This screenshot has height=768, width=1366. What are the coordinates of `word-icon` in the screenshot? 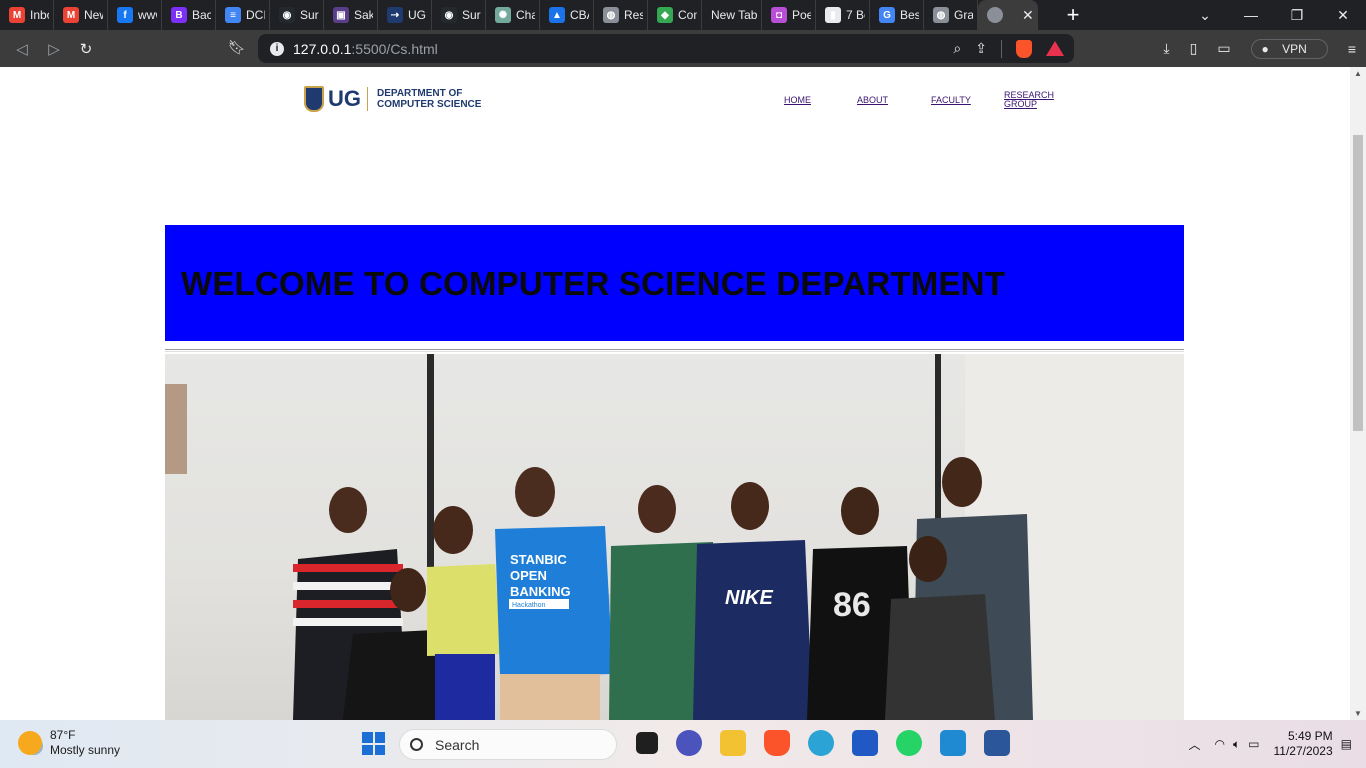 It's located at (997, 743).